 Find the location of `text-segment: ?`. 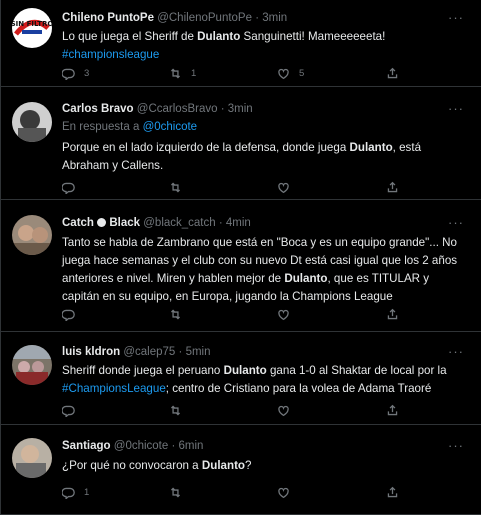

text-segment: ? is located at coordinates (248, 465).